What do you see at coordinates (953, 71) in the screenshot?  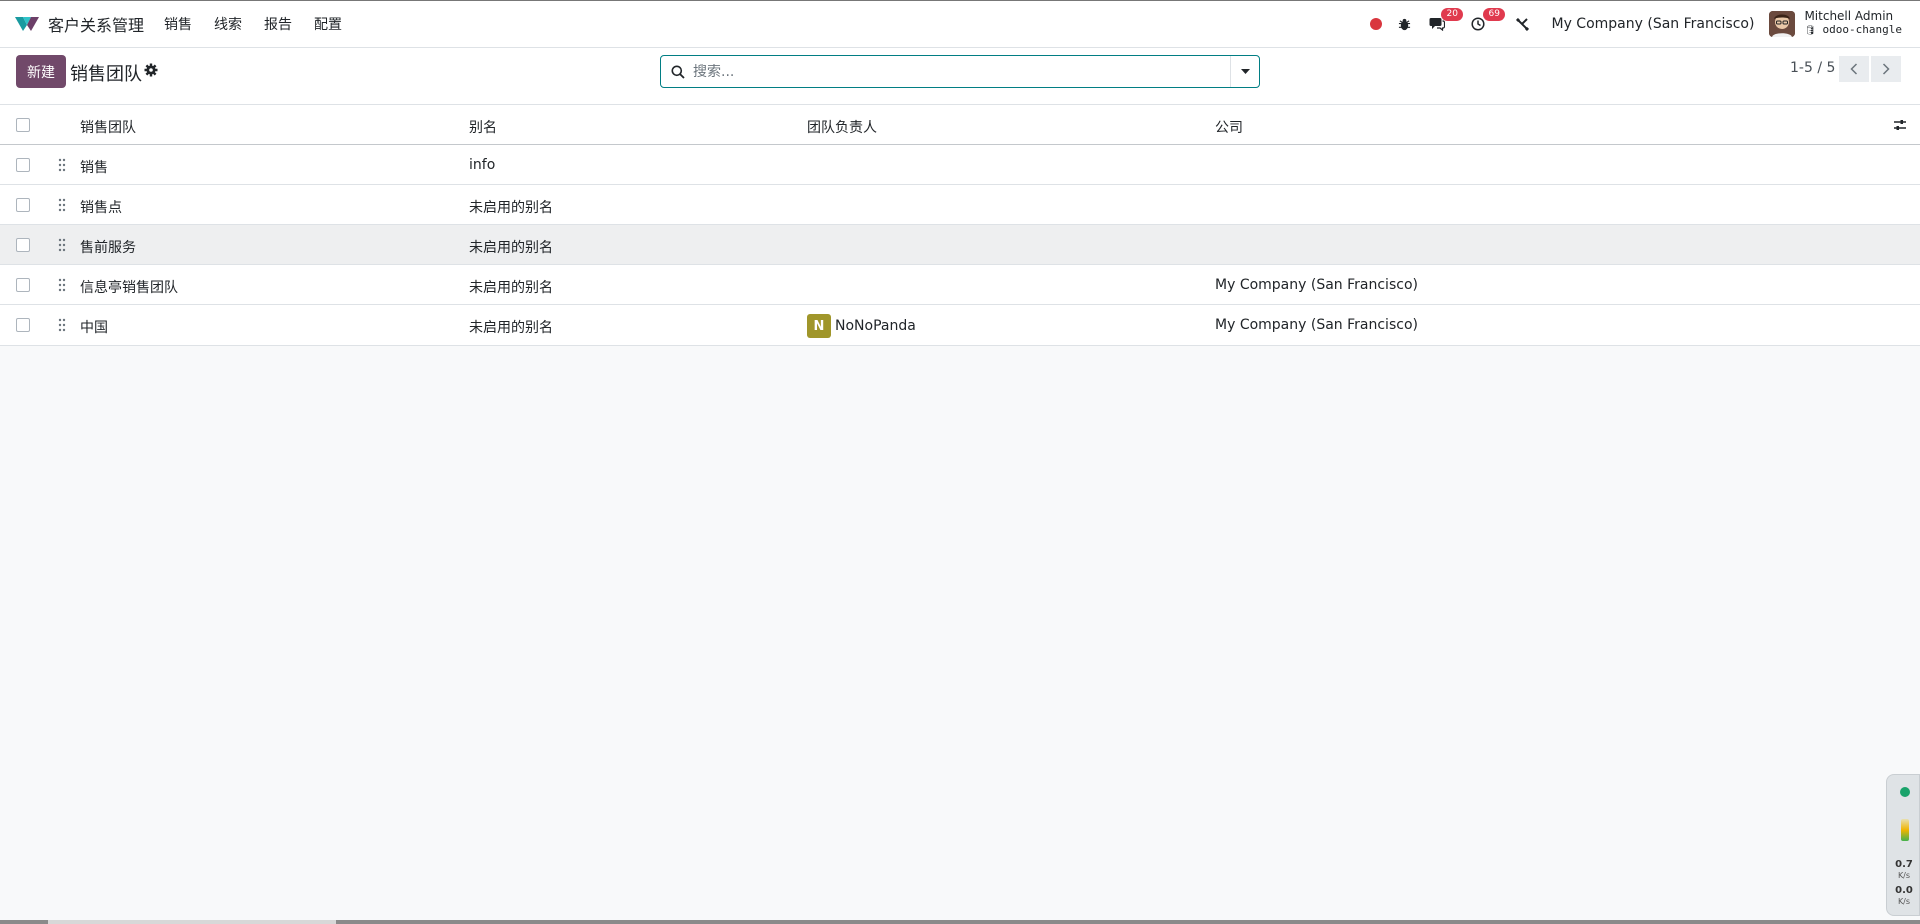 I see `search-input` at bounding box center [953, 71].